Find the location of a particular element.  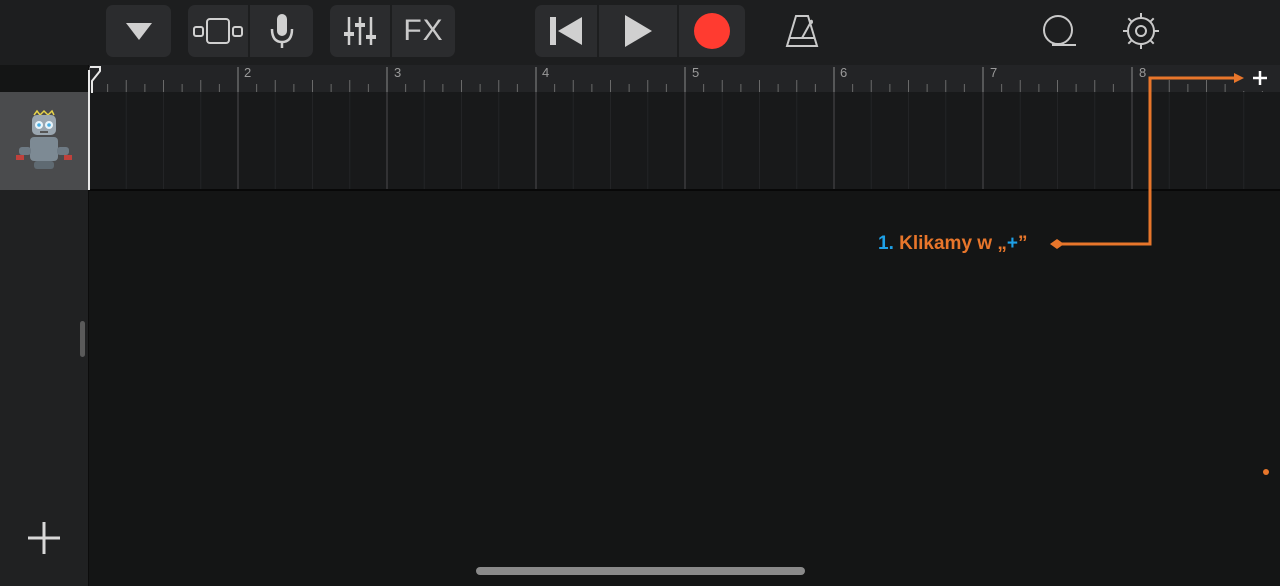

callout-label: 1. Klikamy w „+” is located at coordinates (952, 244).